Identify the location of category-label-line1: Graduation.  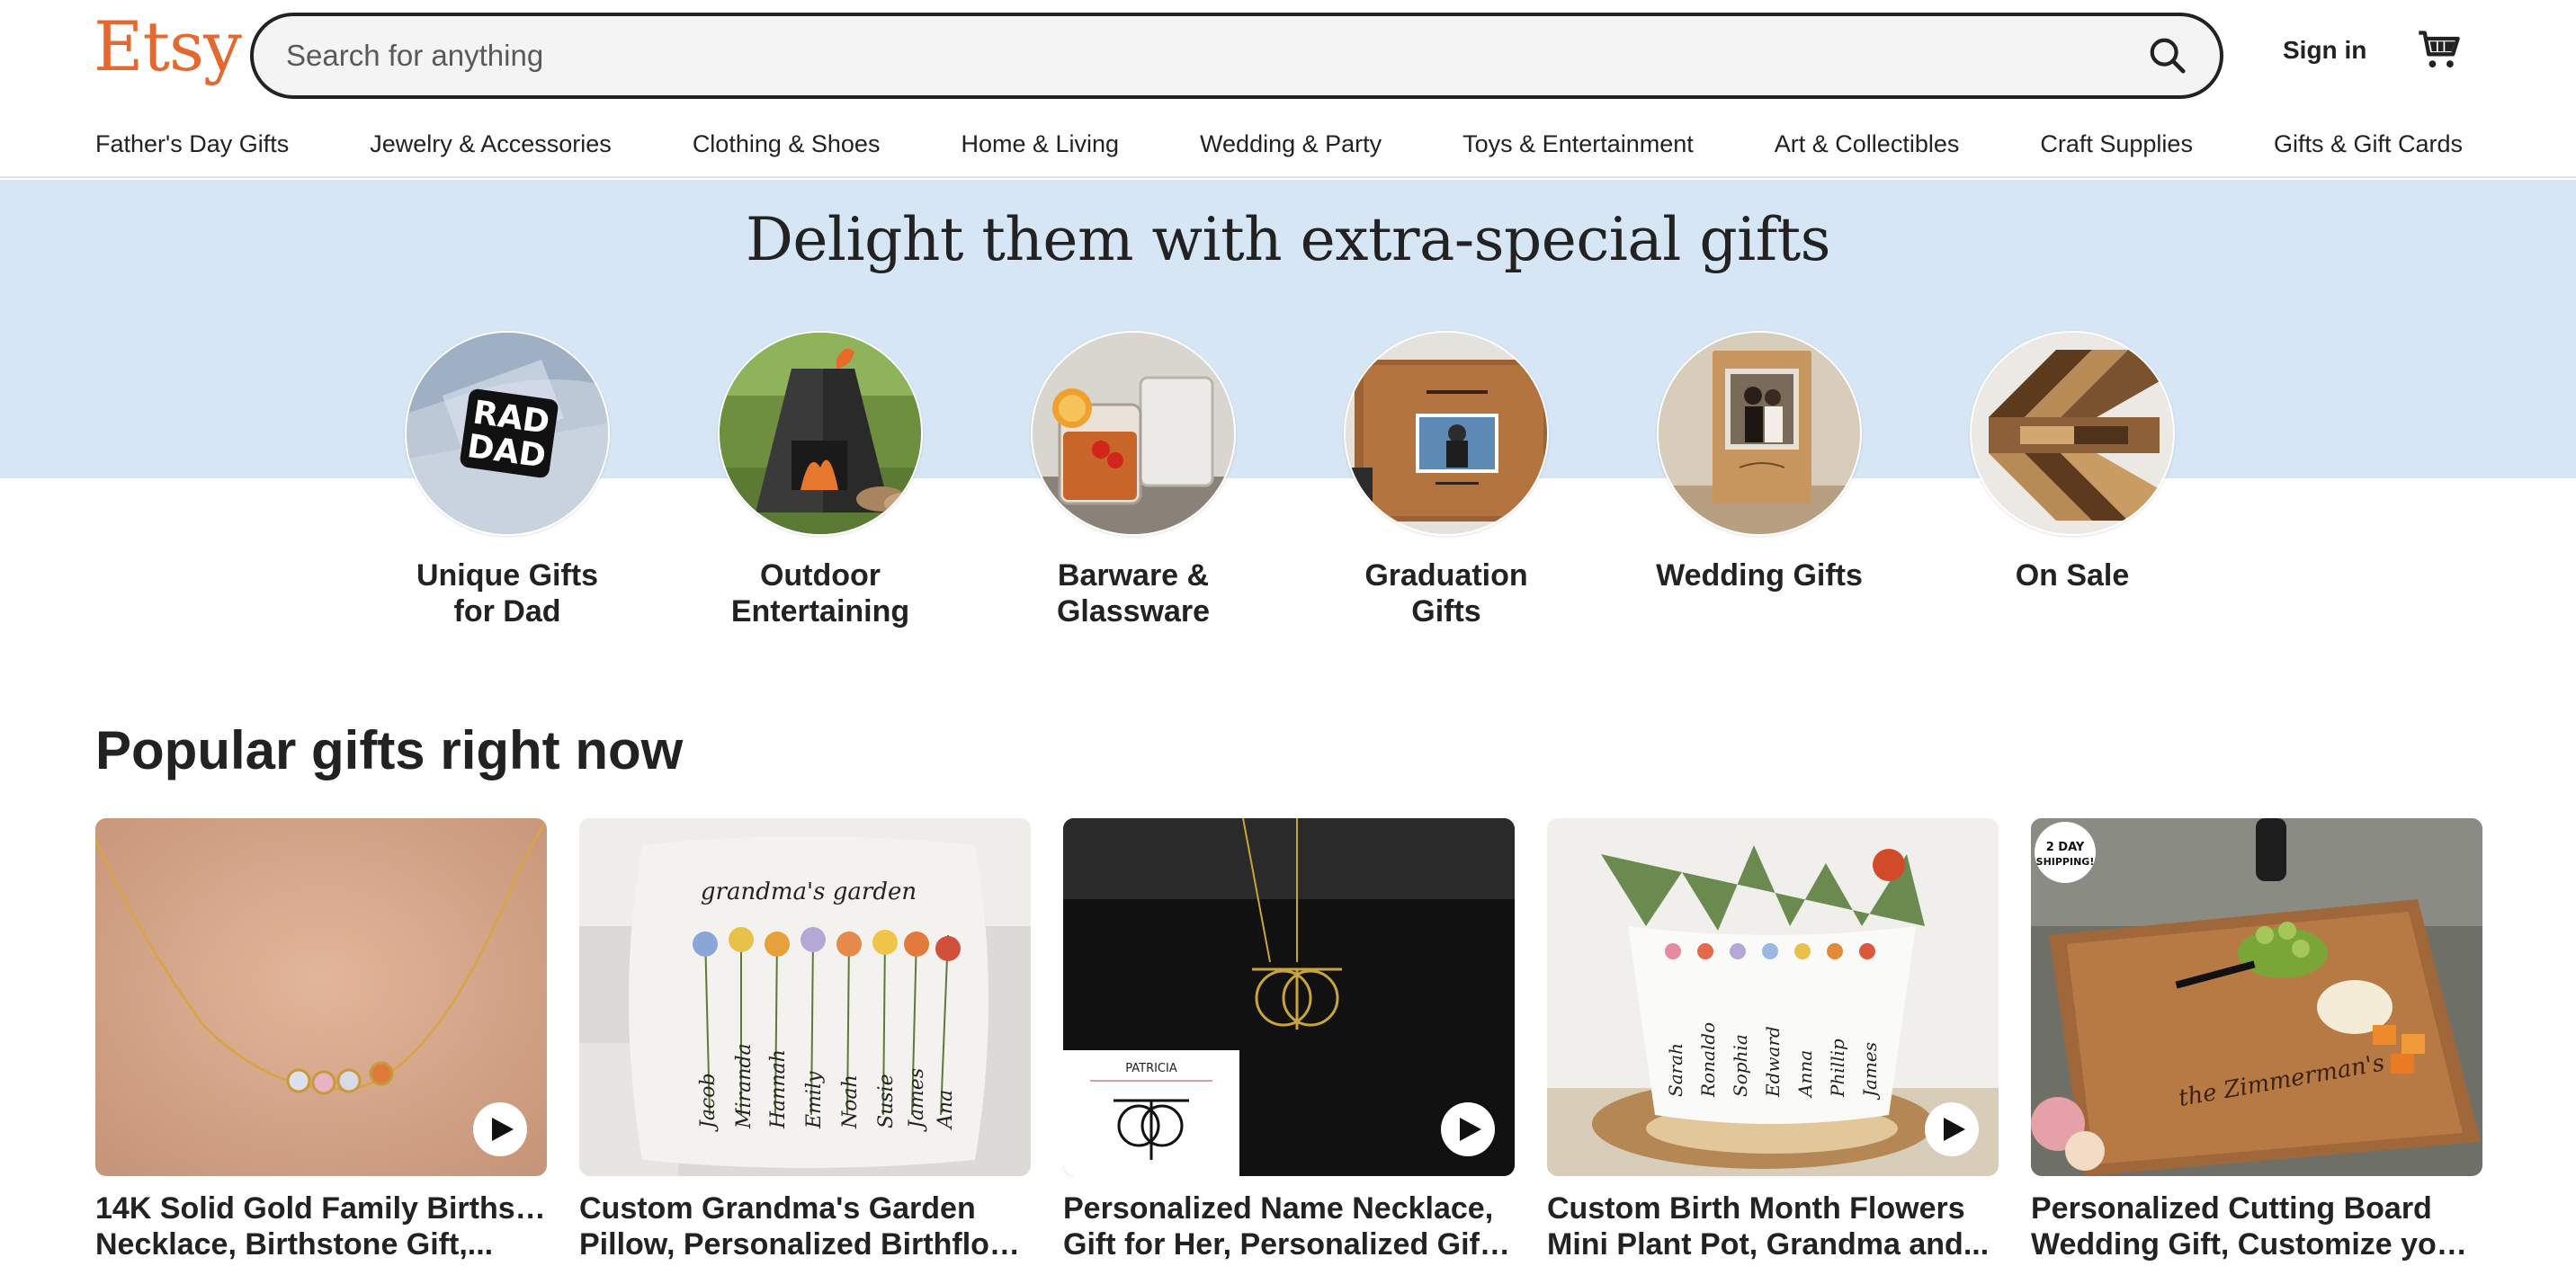
(1446, 576).